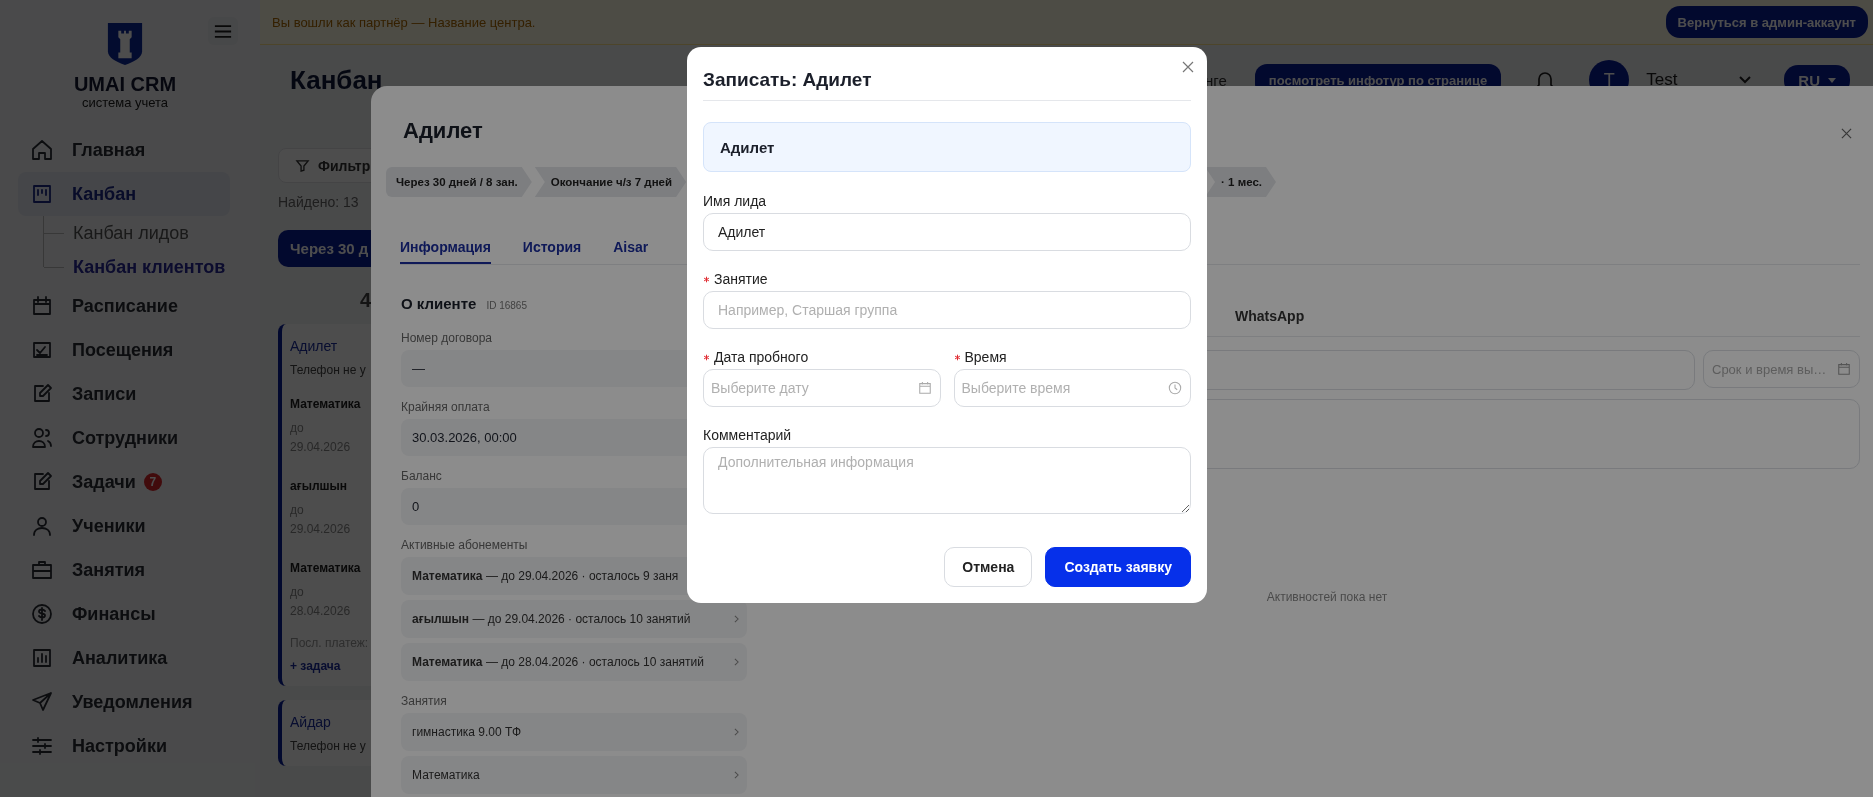 The width and height of the screenshot is (1873, 797). I want to click on user-name: Test, so click(1662, 80).